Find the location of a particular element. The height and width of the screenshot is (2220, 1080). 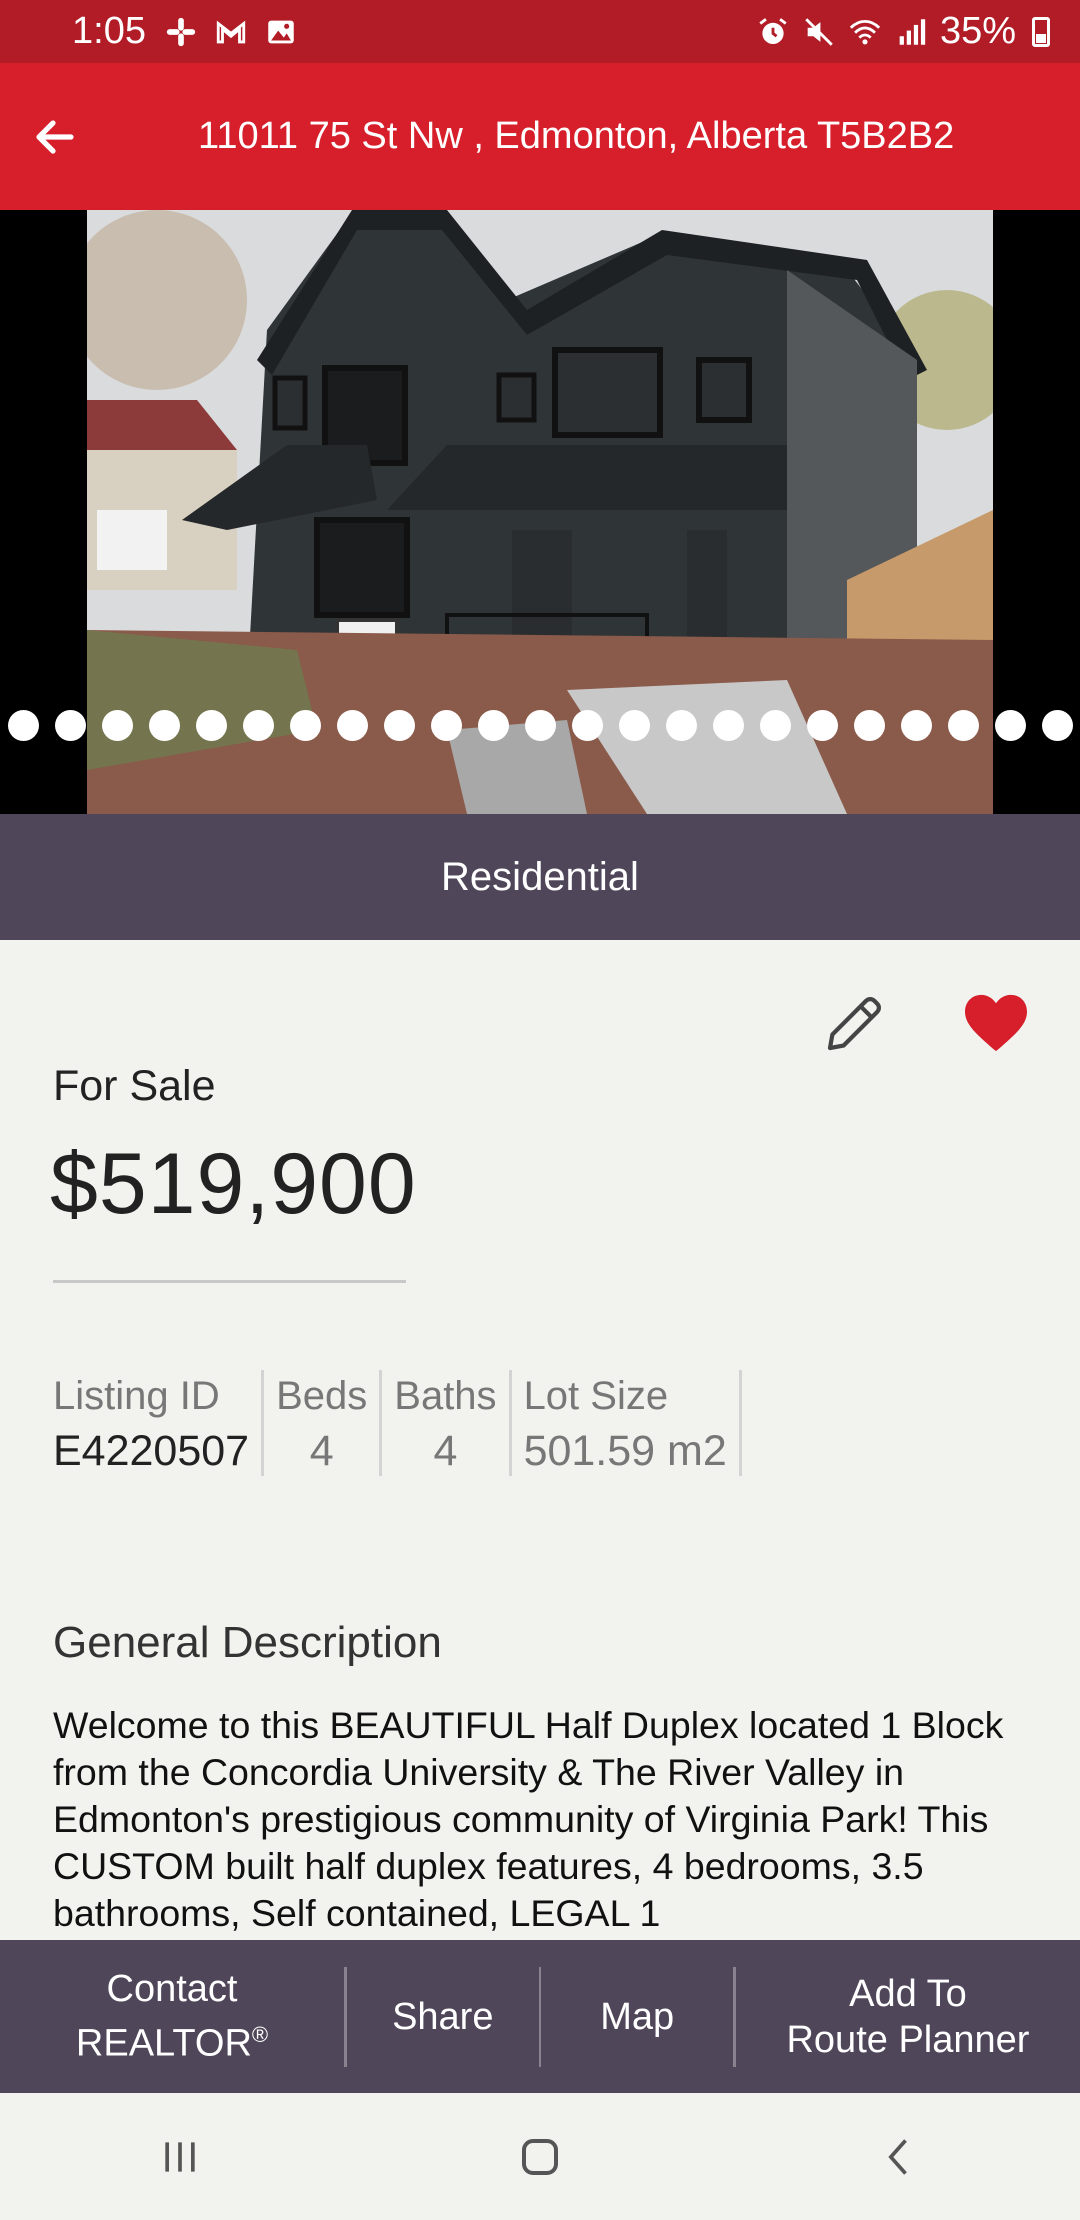

fact-lot-size: Lot Size 501.59 m2 is located at coordinates (627, 1423).